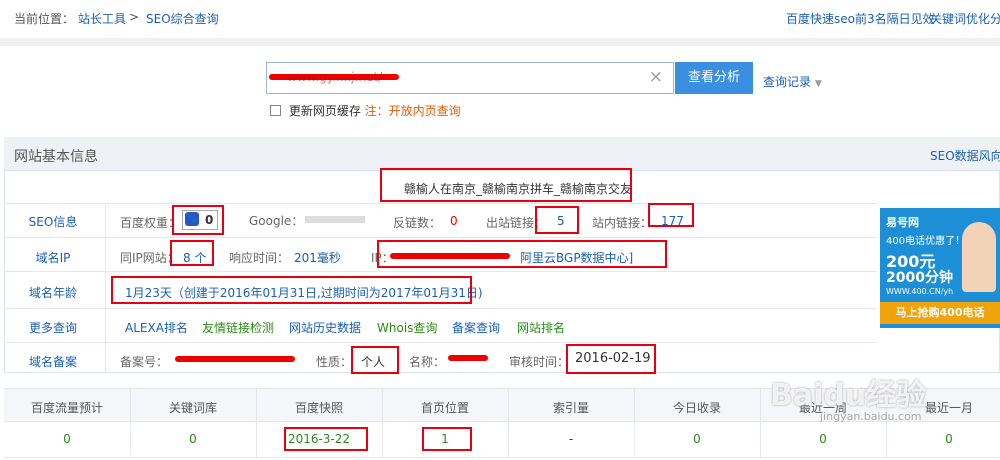  What do you see at coordinates (56, 157) in the screenshot?
I see `panel-title: 网站基本信息` at bounding box center [56, 157].